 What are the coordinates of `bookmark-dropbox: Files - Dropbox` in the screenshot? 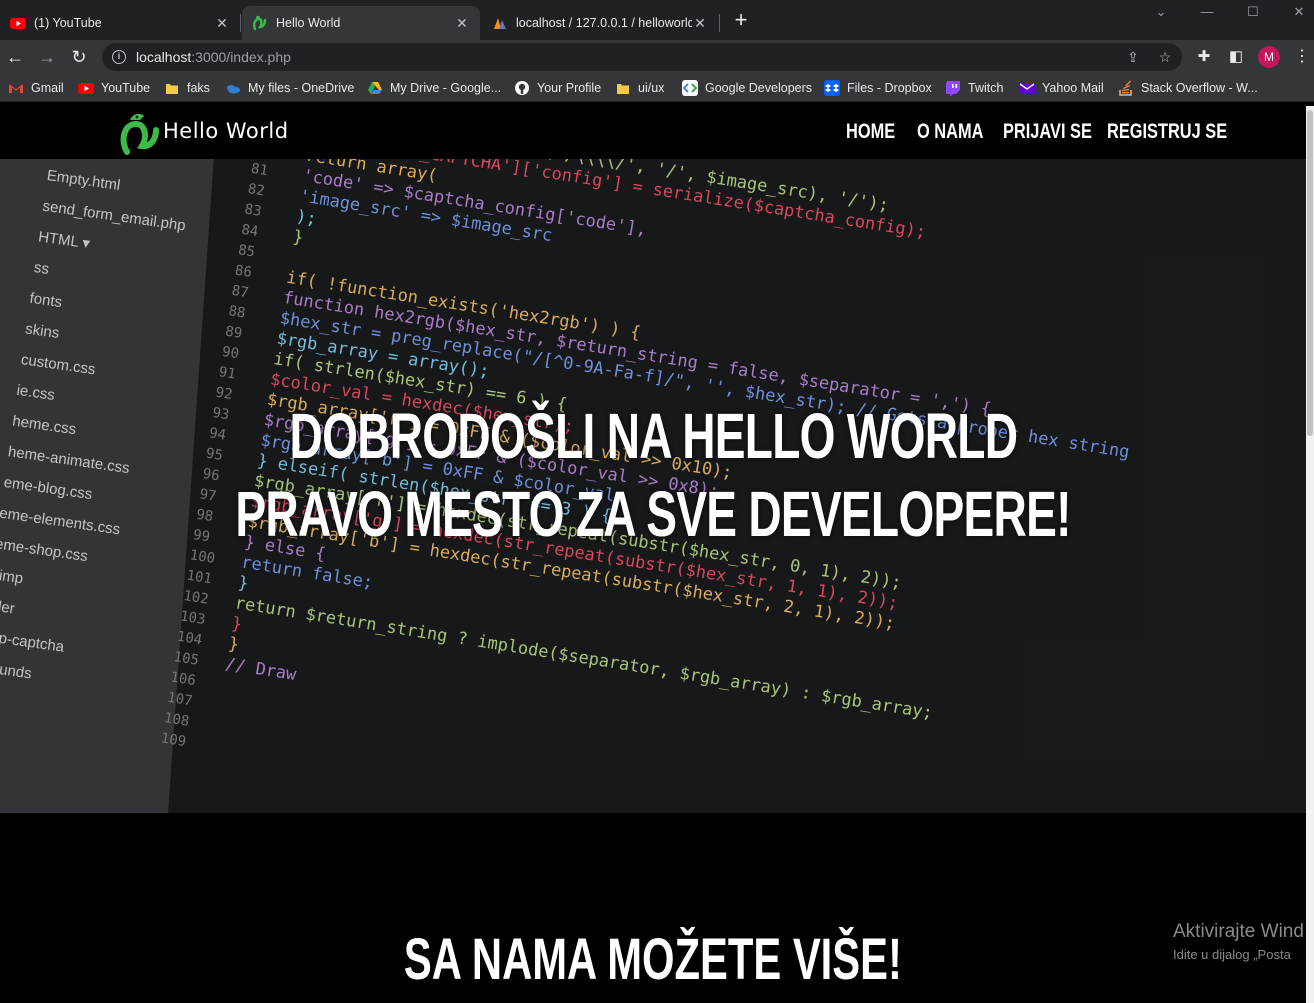 It's located at (878, 88).